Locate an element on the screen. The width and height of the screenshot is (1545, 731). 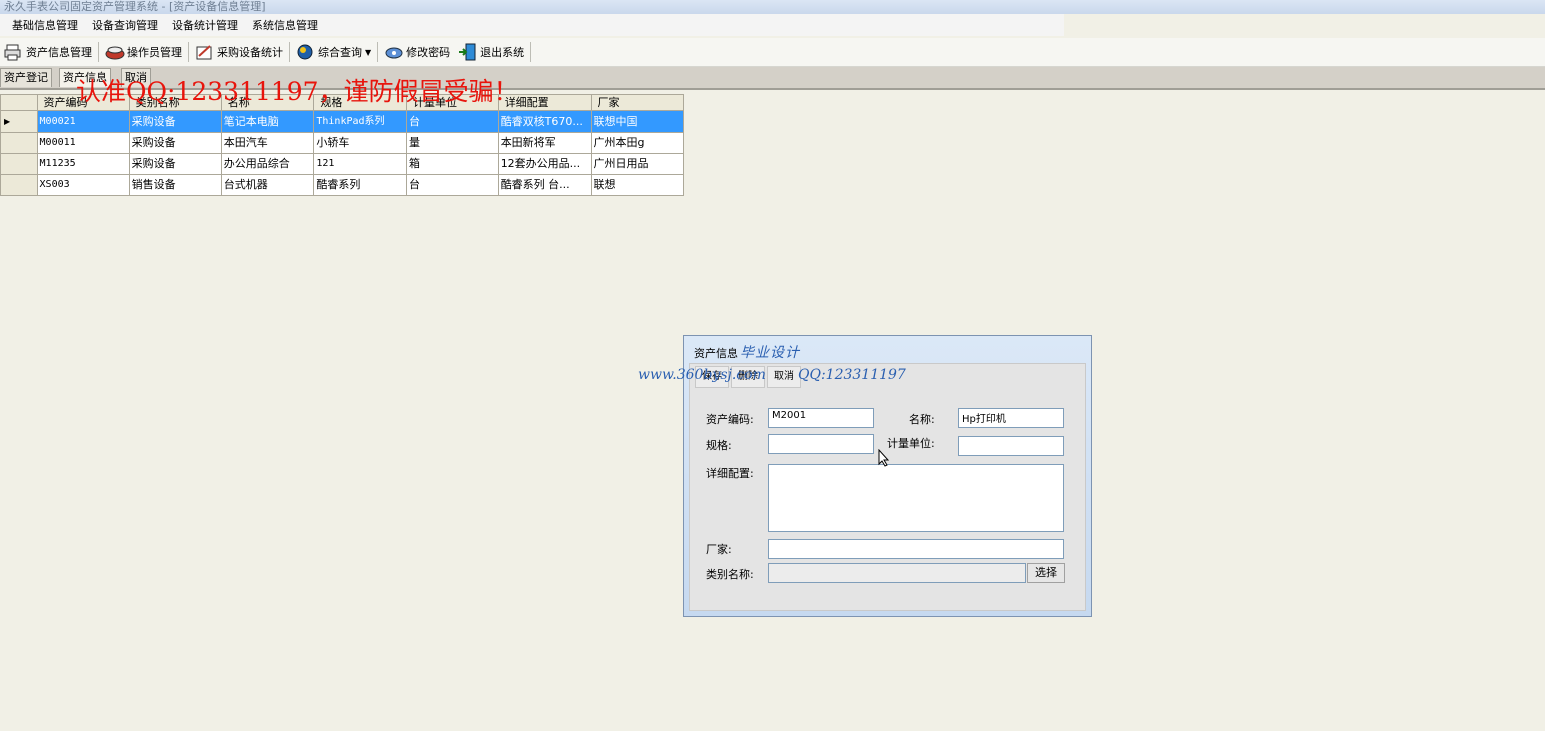
table-row: XS003 销售设备 台式机器 酷睿系列 台 酷睿系列 台... 联想 is located at coordinates (342, 185).